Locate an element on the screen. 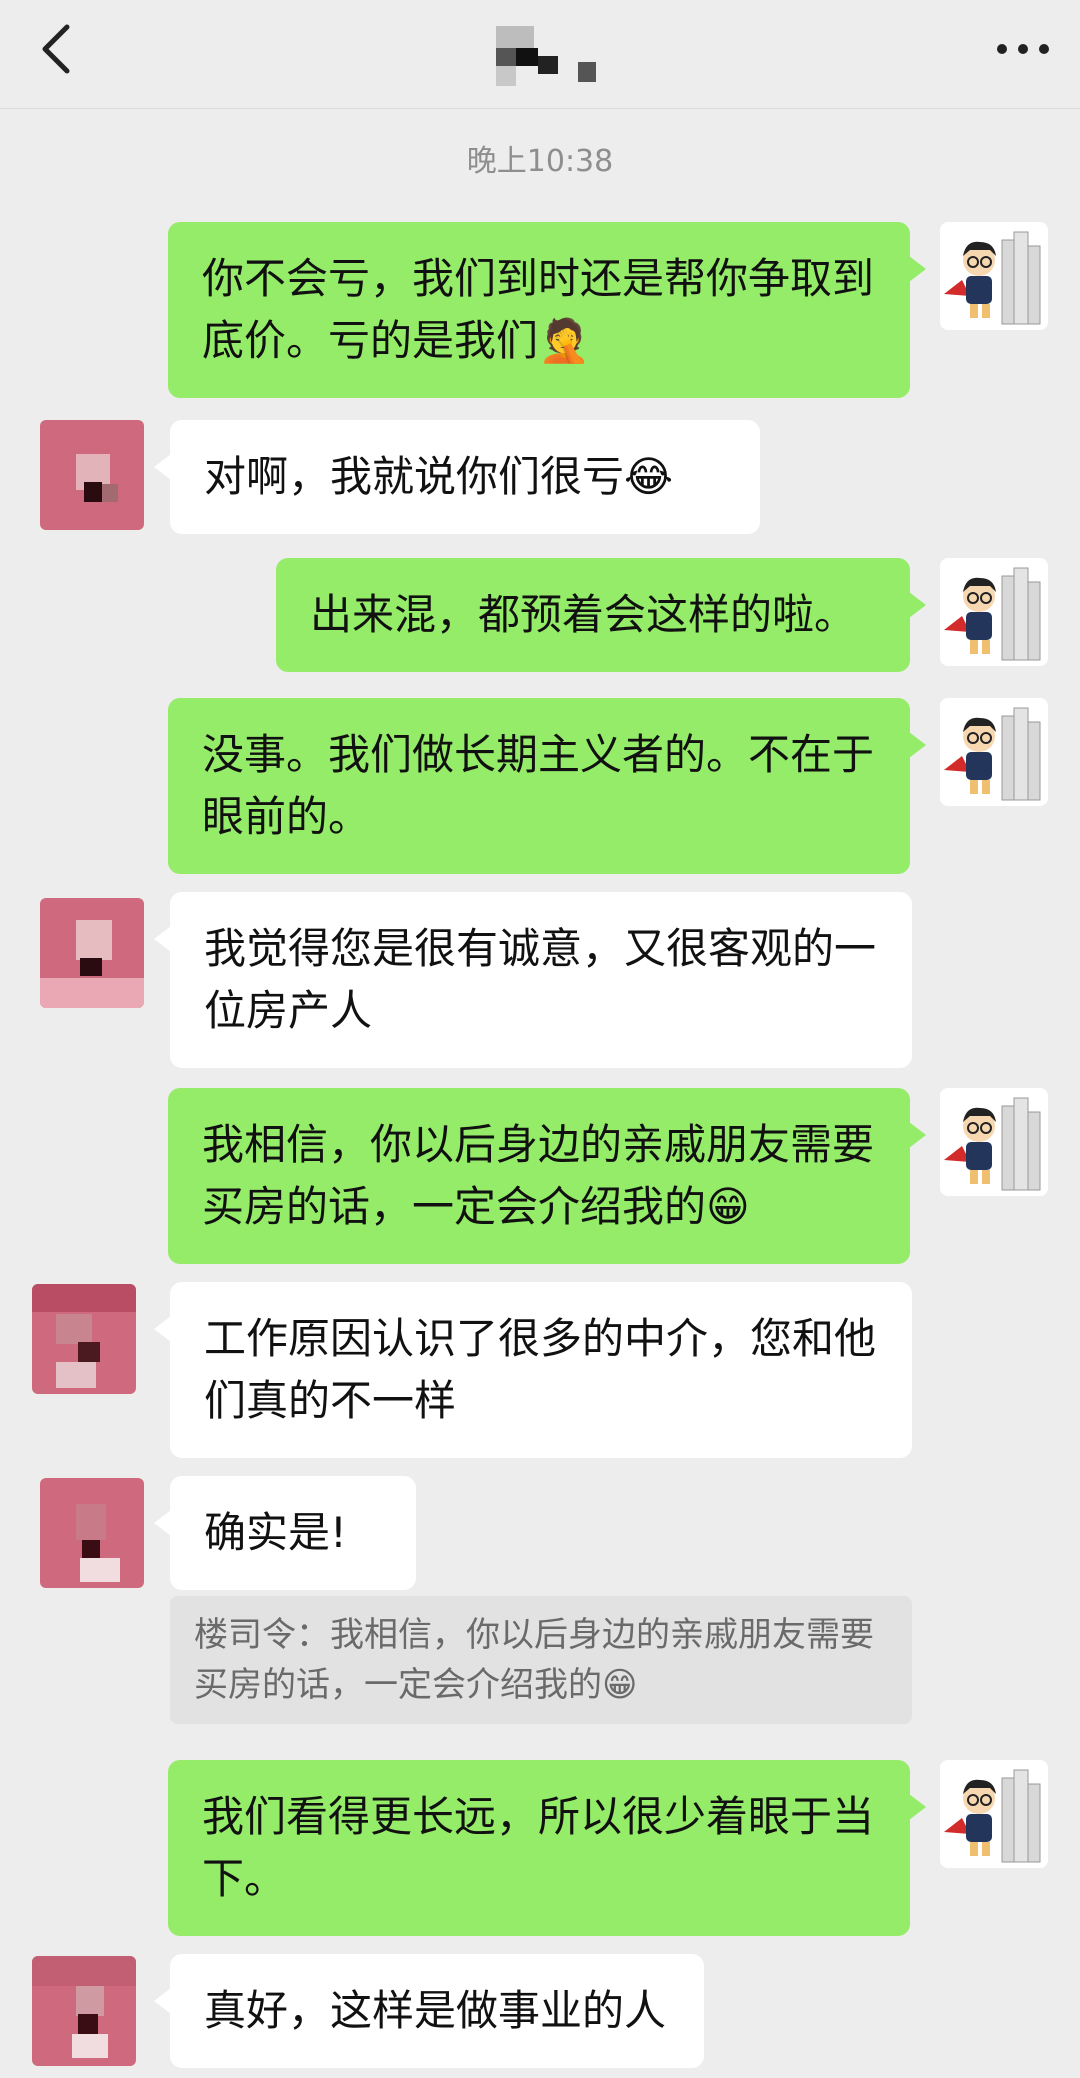 This screenshot has width=1080, height=2078. message-timestamp: 晚上10:38 is located at coordinates (540, 161).